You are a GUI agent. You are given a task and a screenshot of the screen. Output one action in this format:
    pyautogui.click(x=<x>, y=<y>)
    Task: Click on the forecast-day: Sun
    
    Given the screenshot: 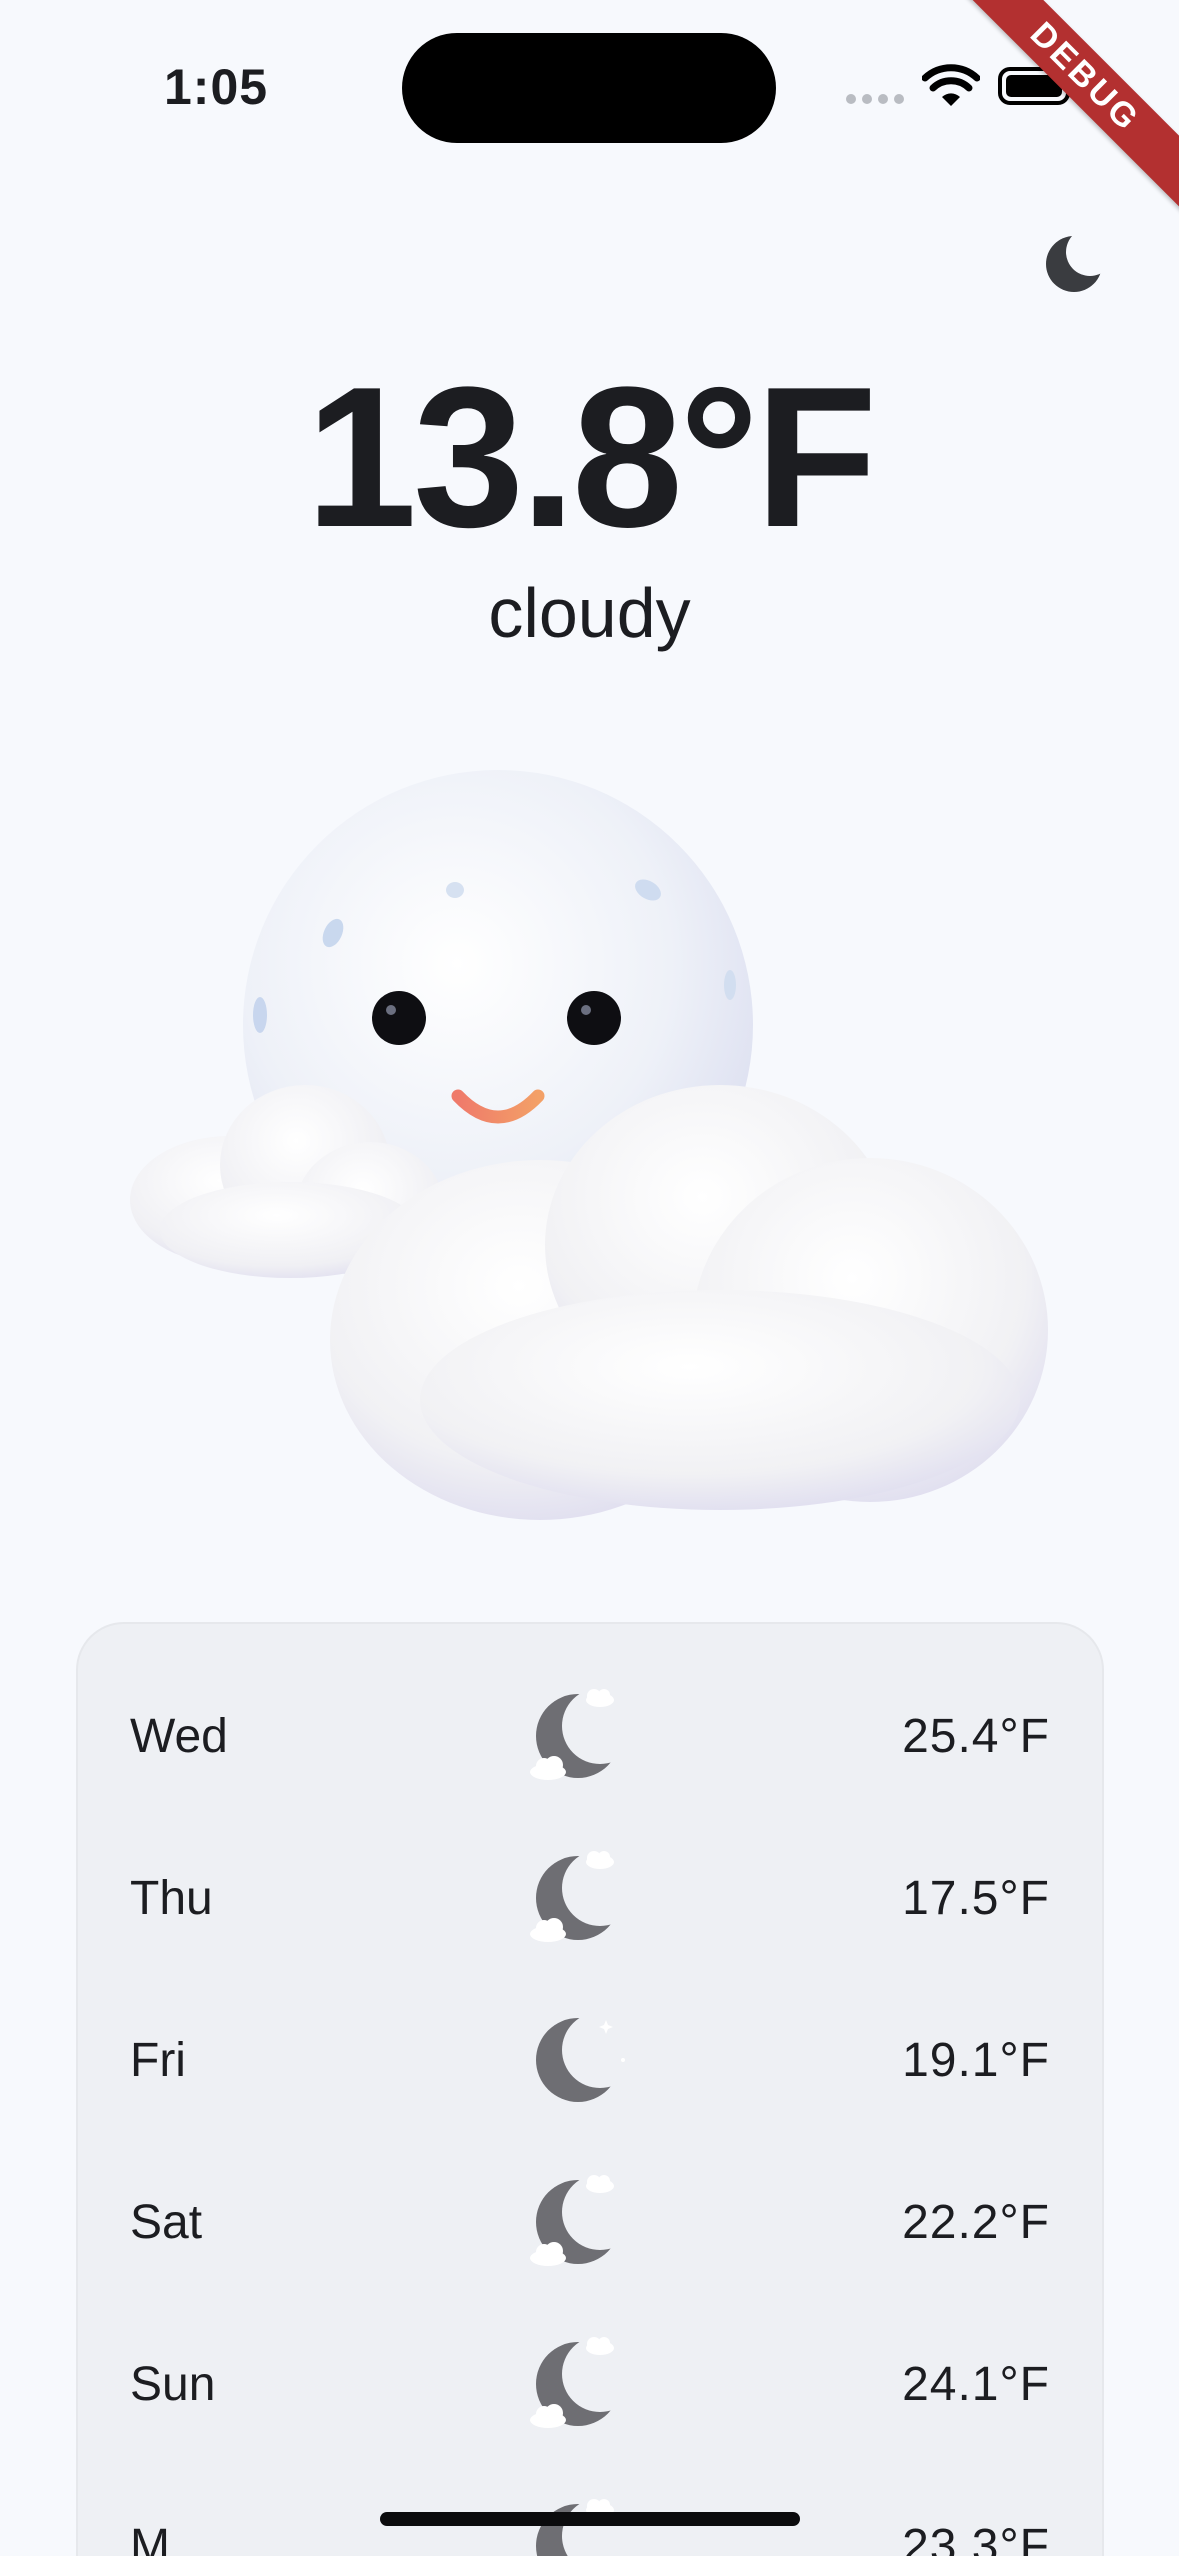 What is the action you would take?
    pyautogui.click(x=173, y=2384)
    